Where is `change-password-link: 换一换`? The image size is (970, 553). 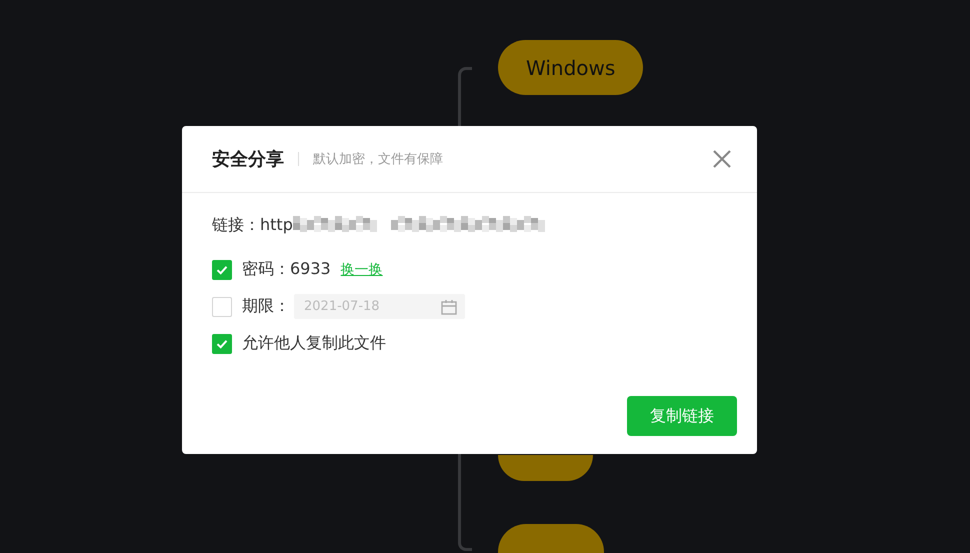 change-password-link: 换一换 is located at coordinates (361, 269).